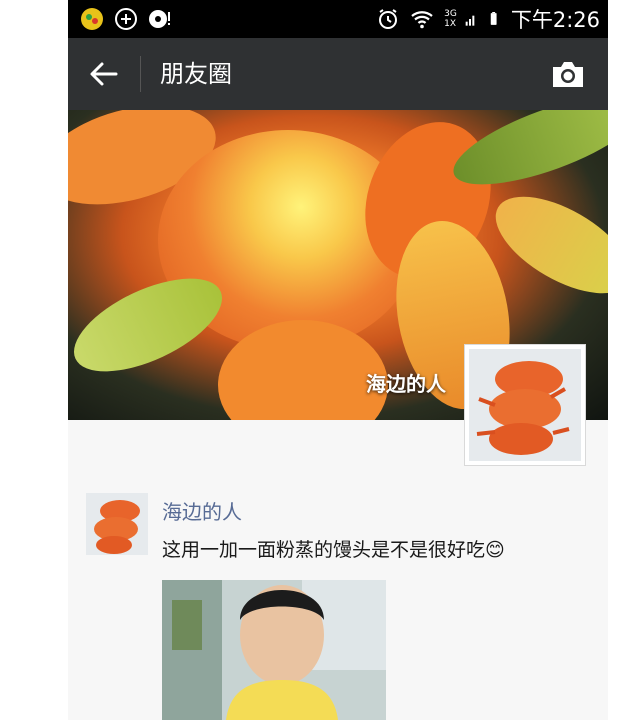 The width and height of the screenshot is (640, 720). I want to click on header-divider, so click(140, 74).